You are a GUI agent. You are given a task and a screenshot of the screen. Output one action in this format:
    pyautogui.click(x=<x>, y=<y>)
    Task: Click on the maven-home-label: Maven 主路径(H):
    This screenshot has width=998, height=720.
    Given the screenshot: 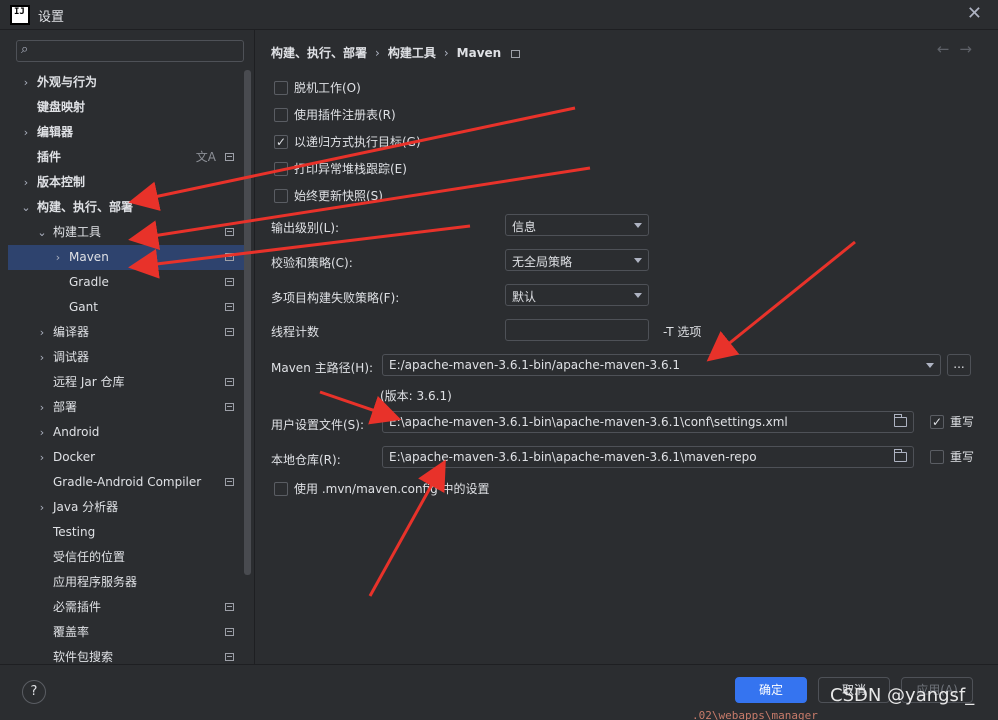 What is the action you would take?
    pyautogui.click(x=322, y=368)
    